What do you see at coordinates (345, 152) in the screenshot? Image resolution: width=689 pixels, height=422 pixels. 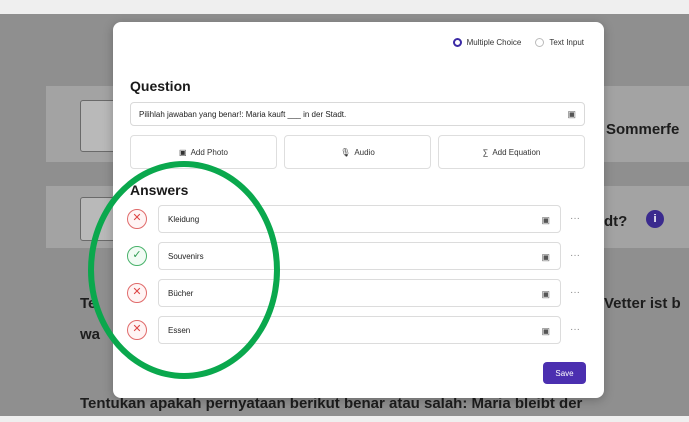 I see `microphone-icon: 🎙` at bounding box center [345, 152].